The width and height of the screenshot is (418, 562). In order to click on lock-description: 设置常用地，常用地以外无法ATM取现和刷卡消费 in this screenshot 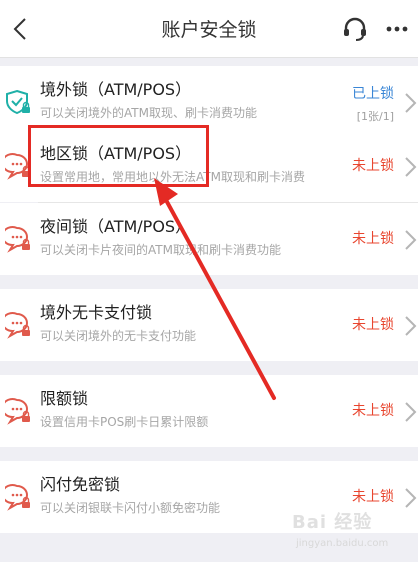, I will do `click(172, 177)`.